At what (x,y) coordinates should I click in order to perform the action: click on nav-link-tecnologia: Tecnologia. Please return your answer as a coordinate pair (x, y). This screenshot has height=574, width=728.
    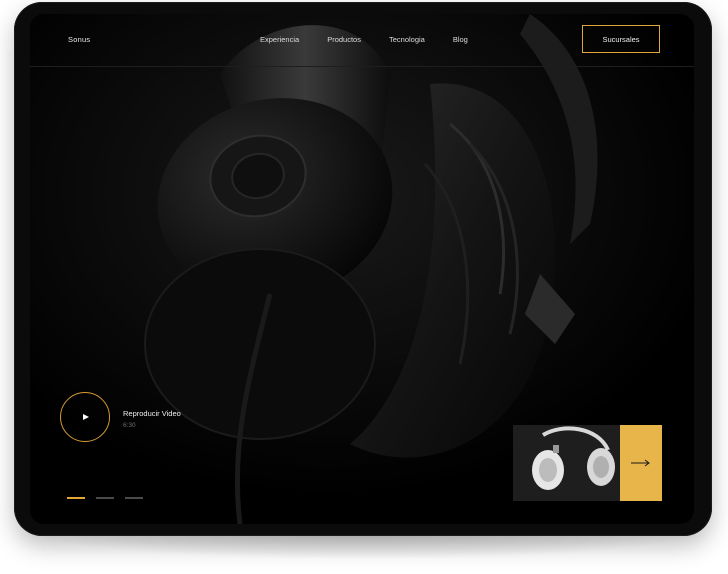
    Looking at the image, I should click on (407, 39).